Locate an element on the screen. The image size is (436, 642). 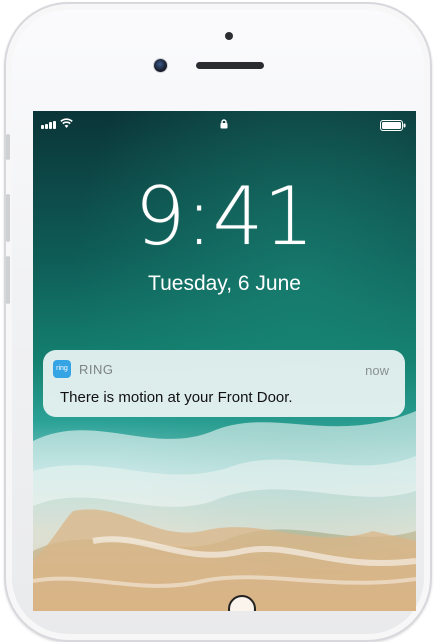
mute-switch is located at coordinates (8, 147).